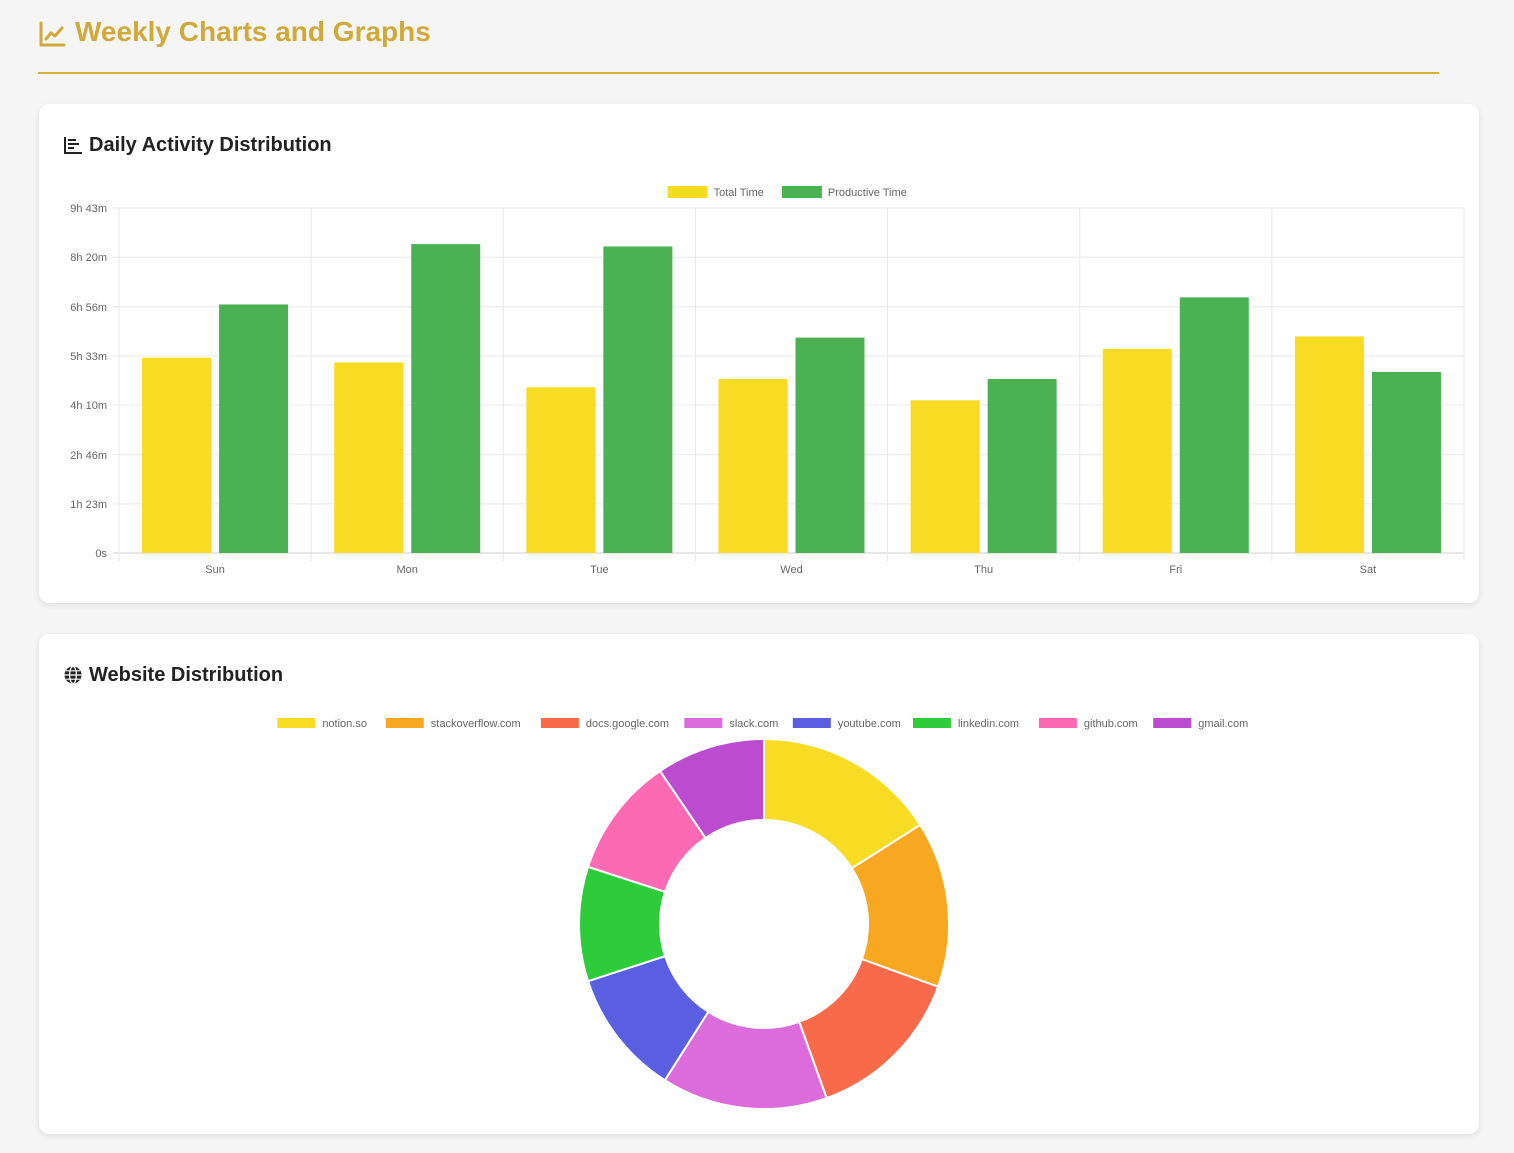 The height and width of the screenshot is (1153, 1514). I want to click on legend-label: docs.google.com, so click(627, 724).